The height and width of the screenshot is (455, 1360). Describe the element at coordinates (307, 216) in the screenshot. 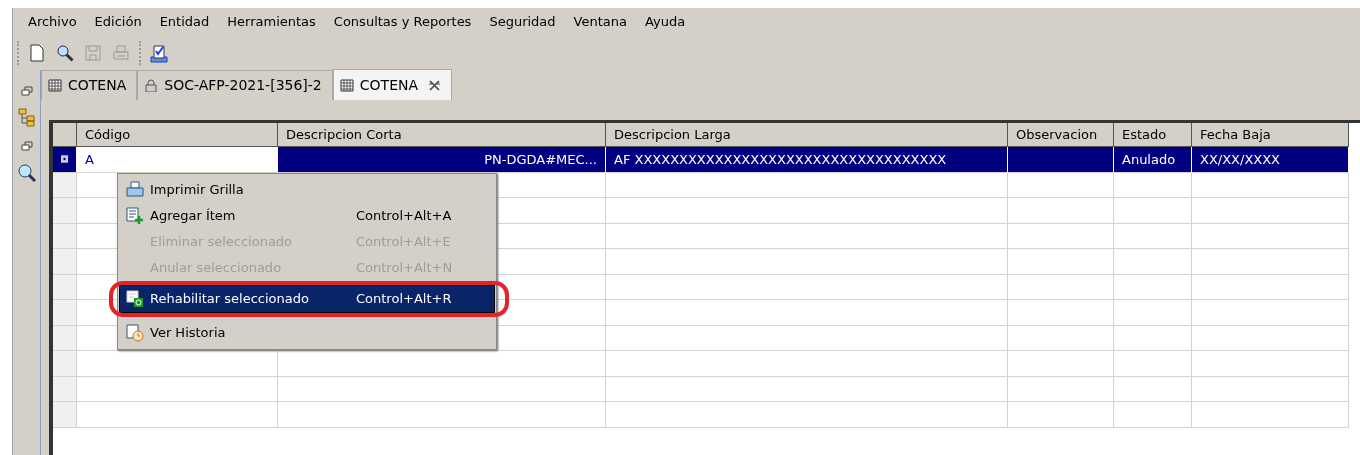

I see `menu-item: Agregar Ítem Control+Alt+A` at that location.